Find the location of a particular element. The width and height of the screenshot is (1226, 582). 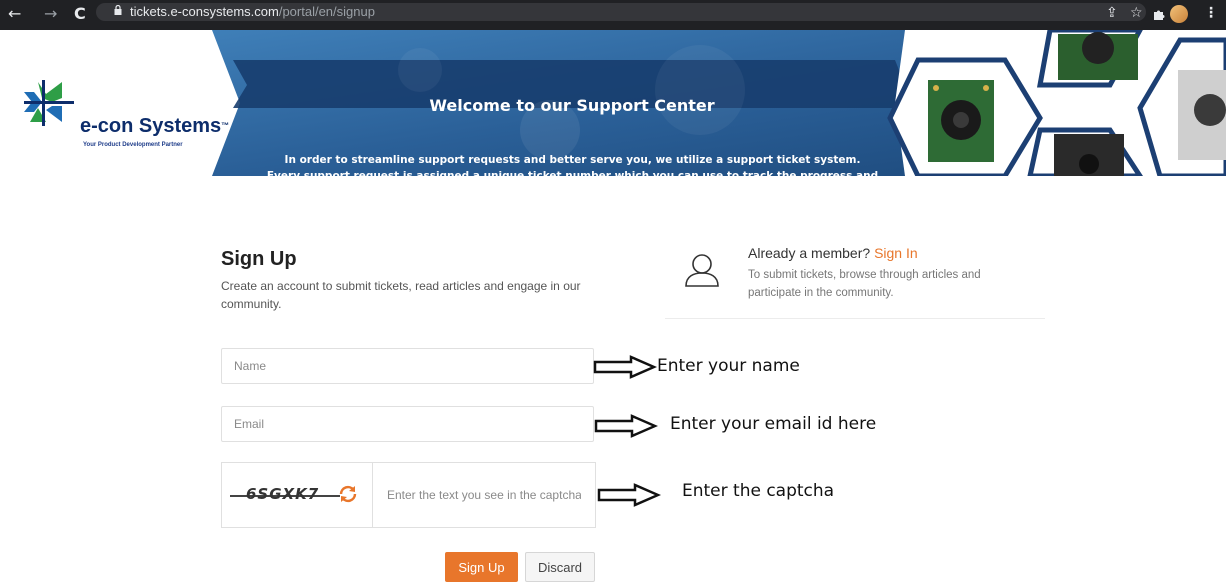

refresh-icon is located at coordinates (348, 494).